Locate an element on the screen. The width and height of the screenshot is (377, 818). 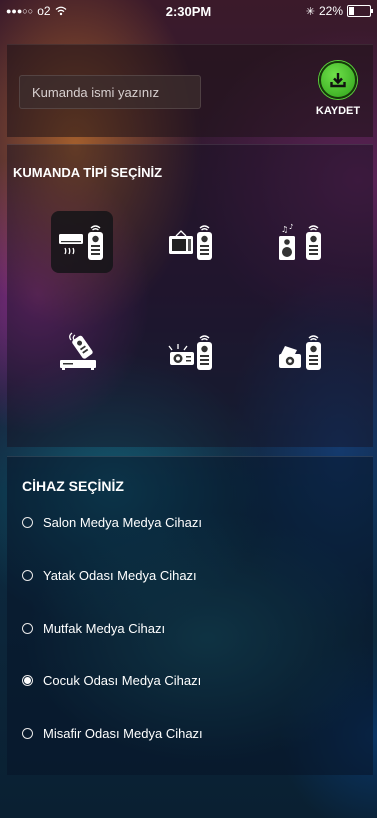
radio-button-selected is located at coordinates (27, 680).